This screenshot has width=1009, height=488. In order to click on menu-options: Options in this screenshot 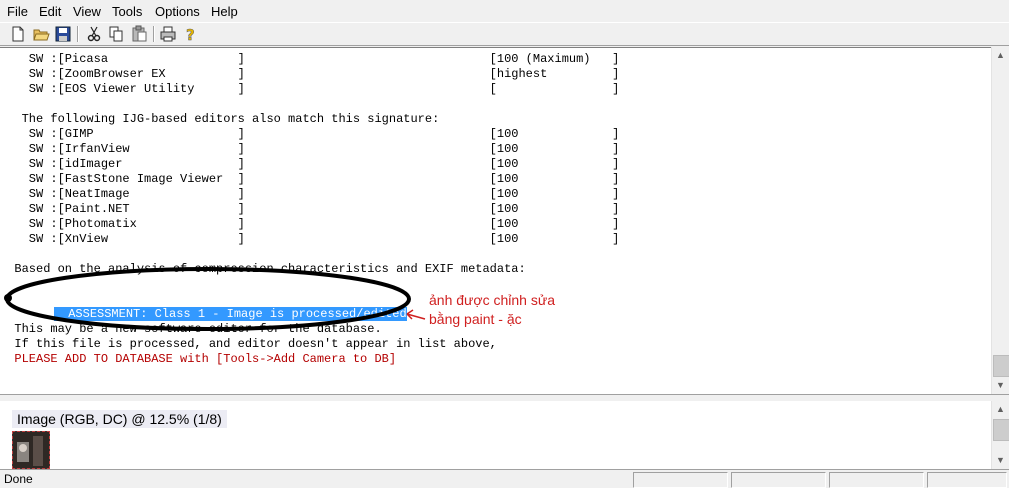, I will do `click(177, 11)`.